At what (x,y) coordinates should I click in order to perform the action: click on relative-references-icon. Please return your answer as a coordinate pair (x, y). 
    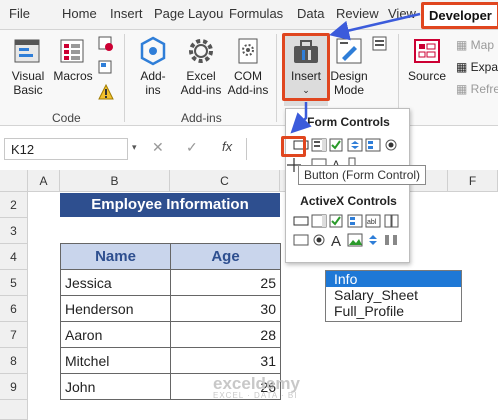
    Looking at the image, I should click on (106, 68).